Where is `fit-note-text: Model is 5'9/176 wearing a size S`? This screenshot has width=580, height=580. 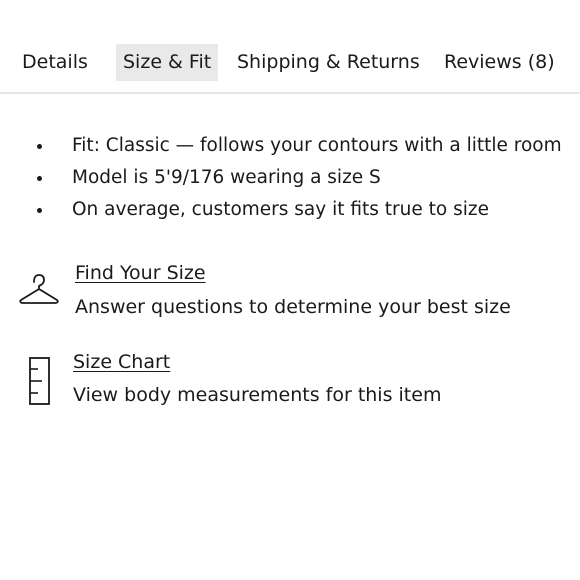
fit-note-text: Model is 5'9/176 wearing a size S is located at coordinates (226, 177).